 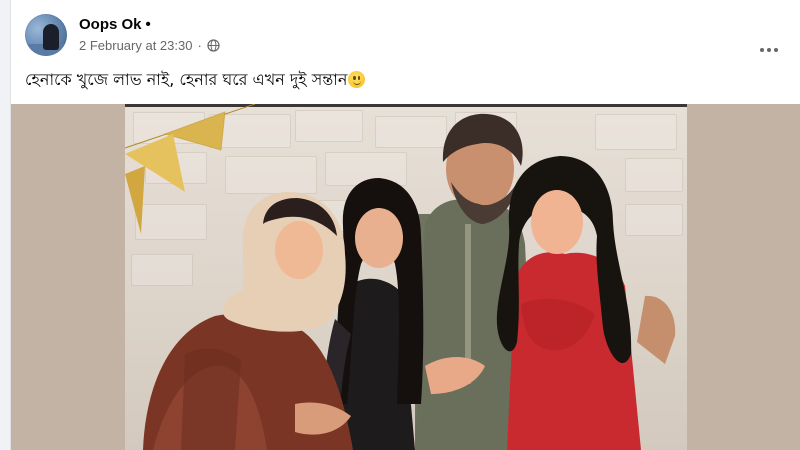 What do you see at coordinates (769, 50) in the screenshot?
I see `more-options-button` at bounding box center [769, 50].